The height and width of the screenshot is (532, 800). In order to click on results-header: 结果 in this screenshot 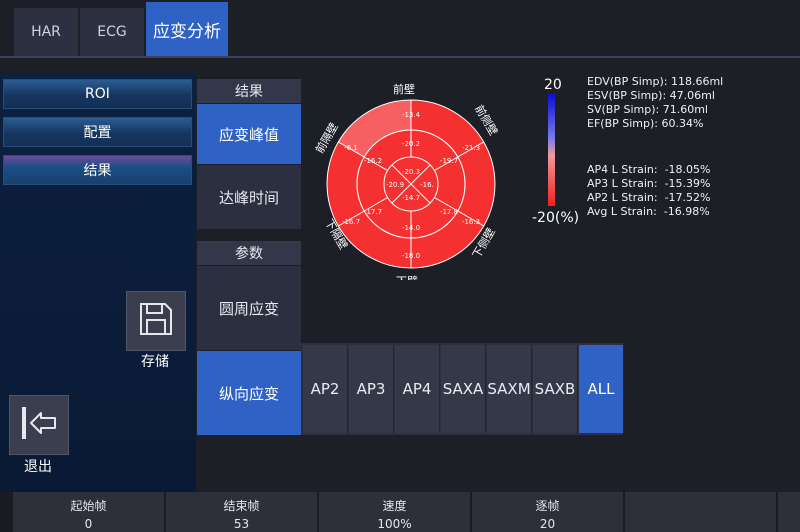, I will do `click(249, 91)`.